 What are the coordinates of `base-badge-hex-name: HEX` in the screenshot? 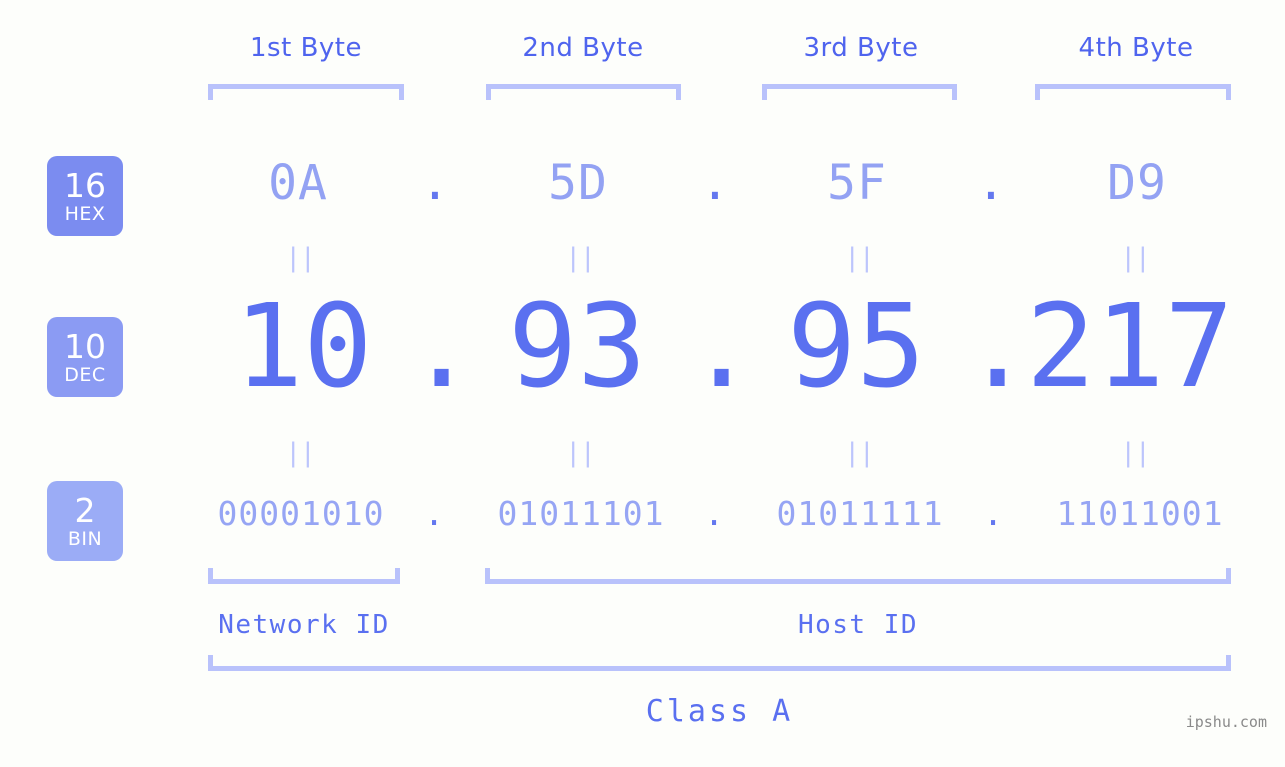 It's located at (85, 213).